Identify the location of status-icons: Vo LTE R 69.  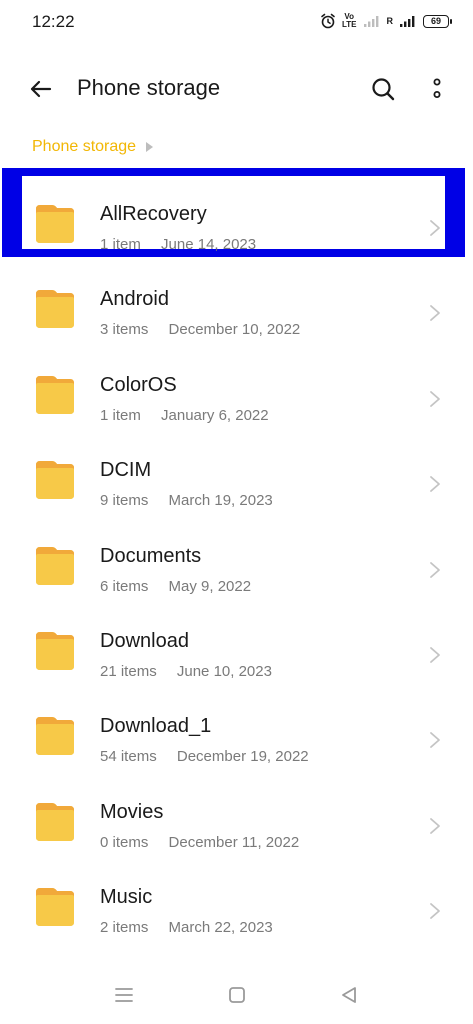
(386, 21).